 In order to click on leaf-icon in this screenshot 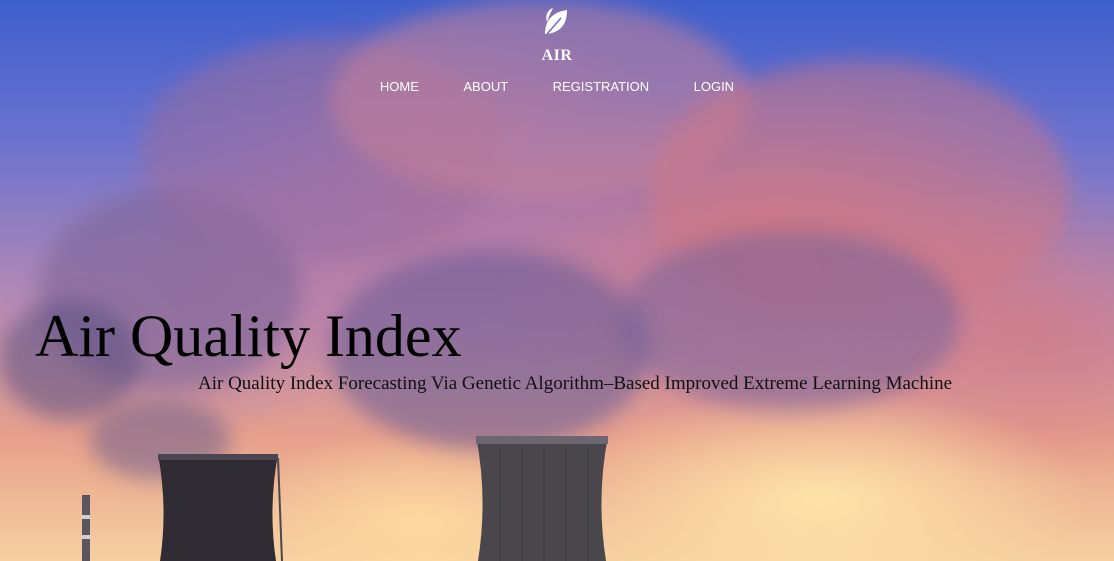, I will do `click(557, 22)`.